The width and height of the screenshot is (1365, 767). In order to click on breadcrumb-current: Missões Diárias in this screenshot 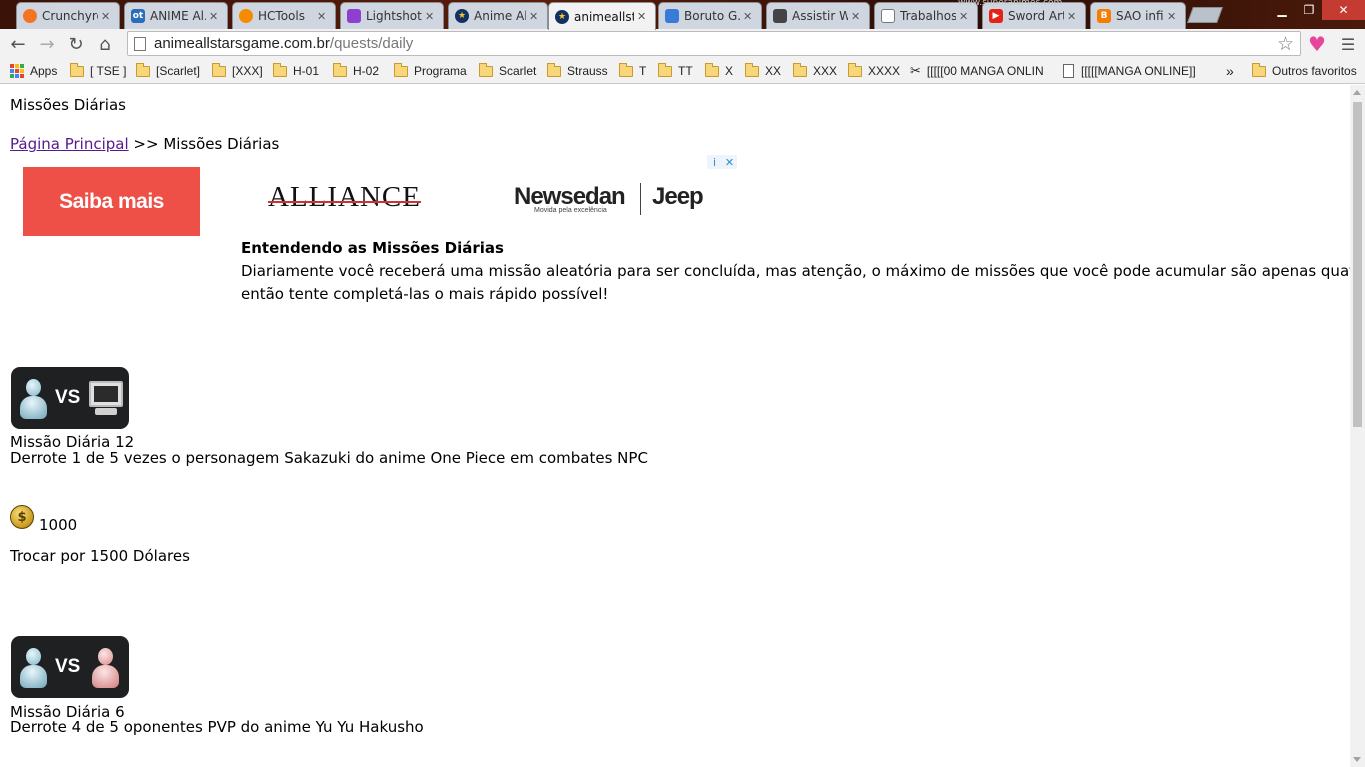, I will do `click(221, 144)`.